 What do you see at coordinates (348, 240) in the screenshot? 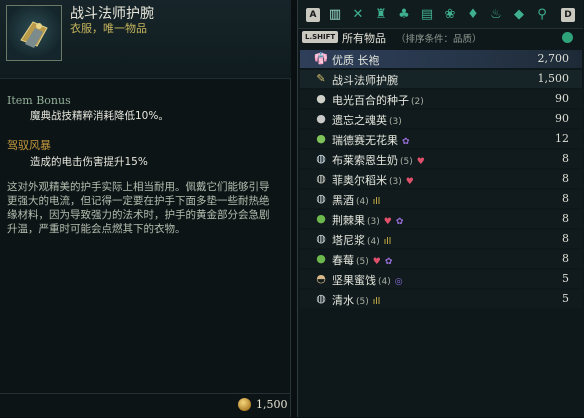
I see `item-name-text: 塔尼浆` at bounding box center [348, 240].